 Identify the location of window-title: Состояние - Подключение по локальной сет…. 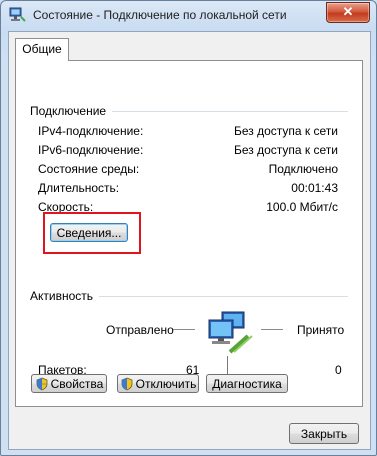
(160, 15).